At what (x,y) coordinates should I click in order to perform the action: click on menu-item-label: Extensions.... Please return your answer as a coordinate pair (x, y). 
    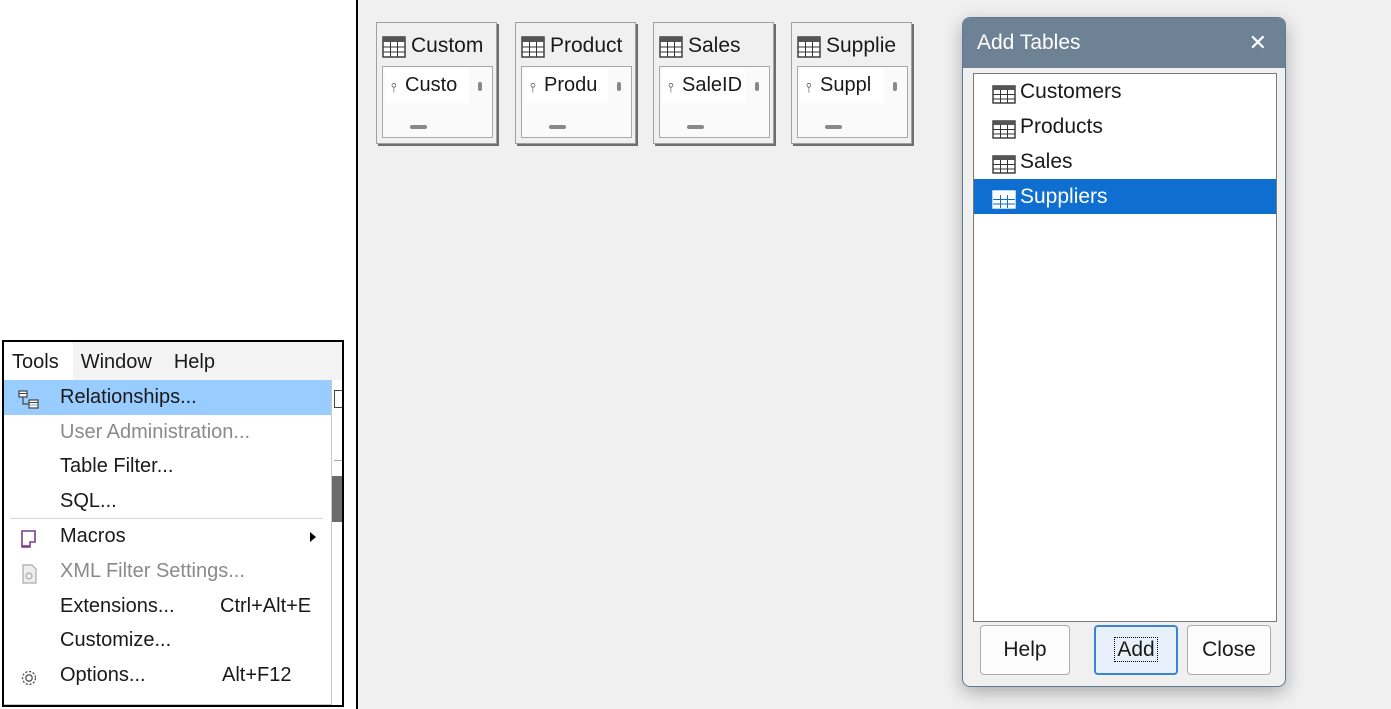
    Looking at the image, I should click on (117, 605).